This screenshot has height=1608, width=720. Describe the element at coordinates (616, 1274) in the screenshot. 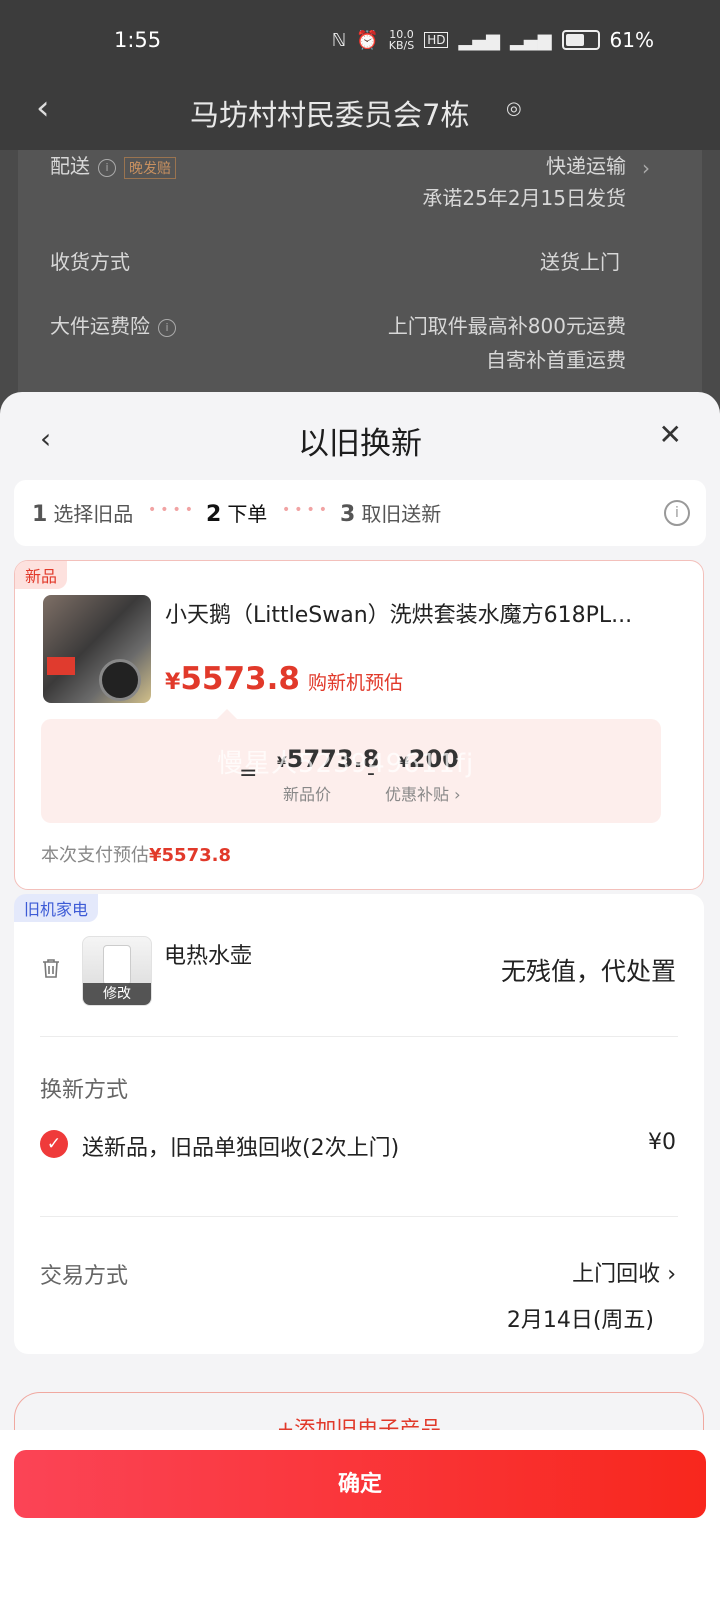

I see `trade-method-value: 上门回收` at that location.